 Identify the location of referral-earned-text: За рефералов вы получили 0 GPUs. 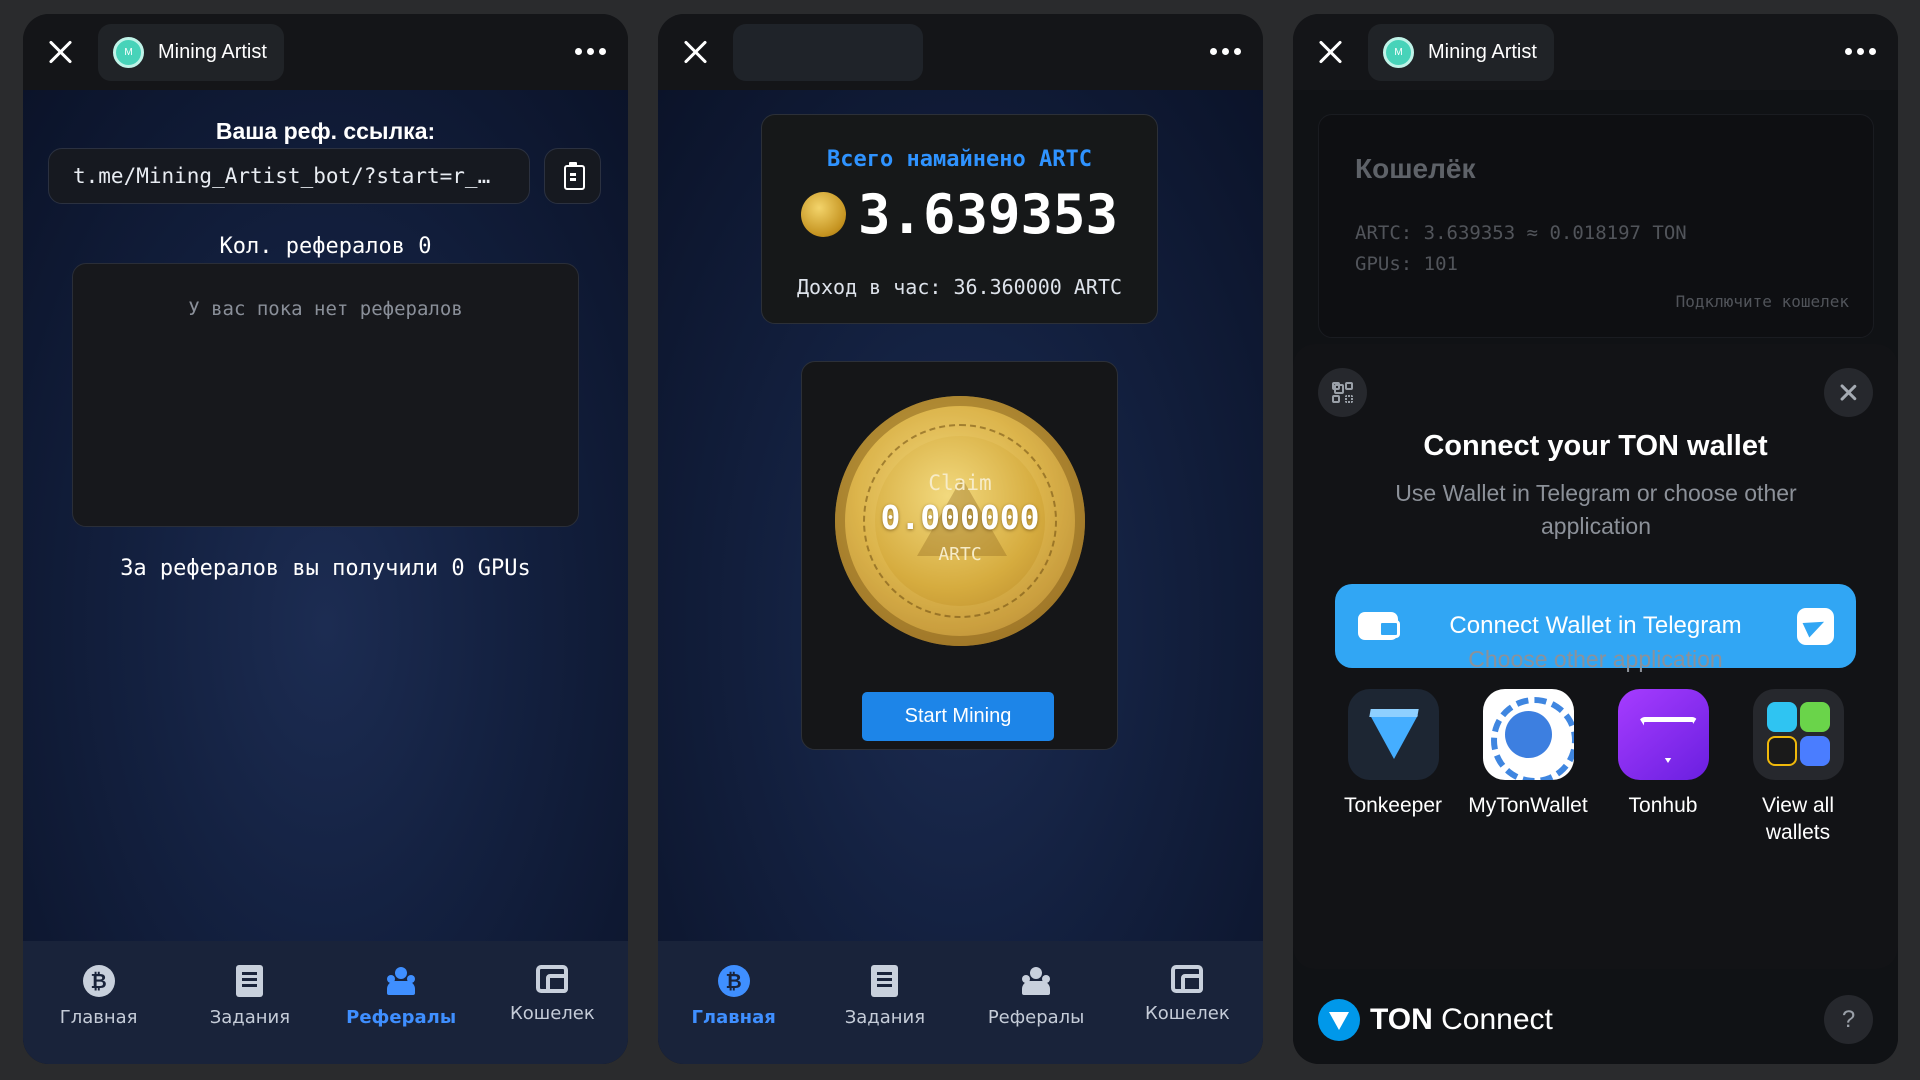
(325, 568).